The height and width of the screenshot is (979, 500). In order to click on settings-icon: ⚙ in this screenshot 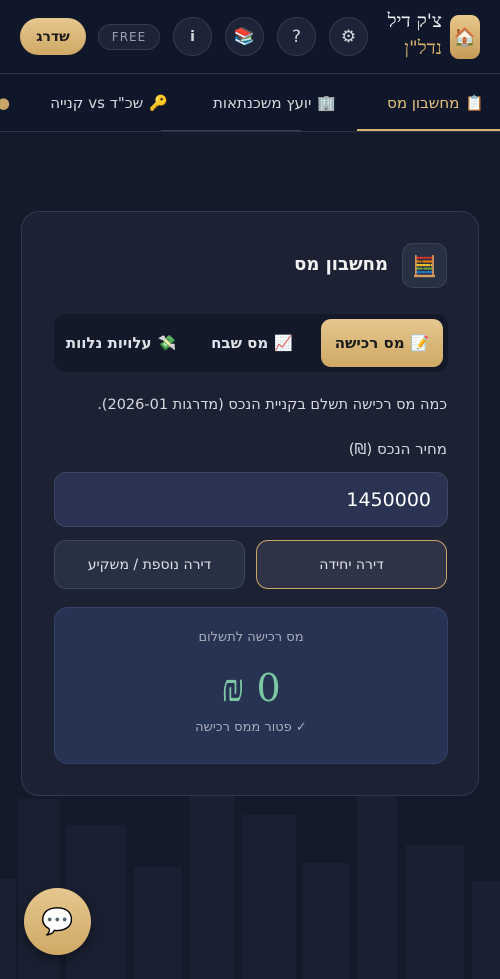, I will do `click(348, 36)`.